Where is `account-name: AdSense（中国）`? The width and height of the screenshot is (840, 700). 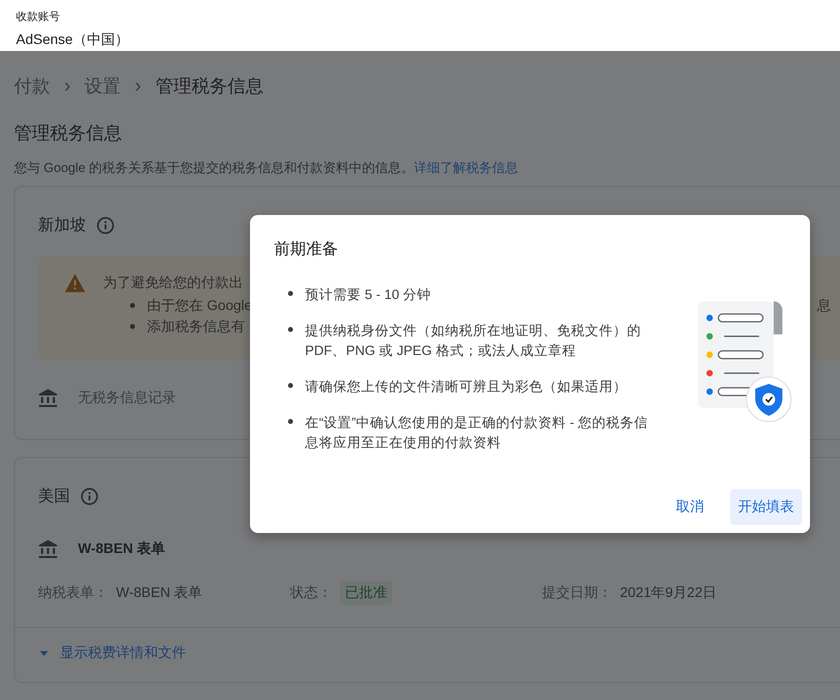
account-name: AdSense（中国） is located at coordinates (73, 39).